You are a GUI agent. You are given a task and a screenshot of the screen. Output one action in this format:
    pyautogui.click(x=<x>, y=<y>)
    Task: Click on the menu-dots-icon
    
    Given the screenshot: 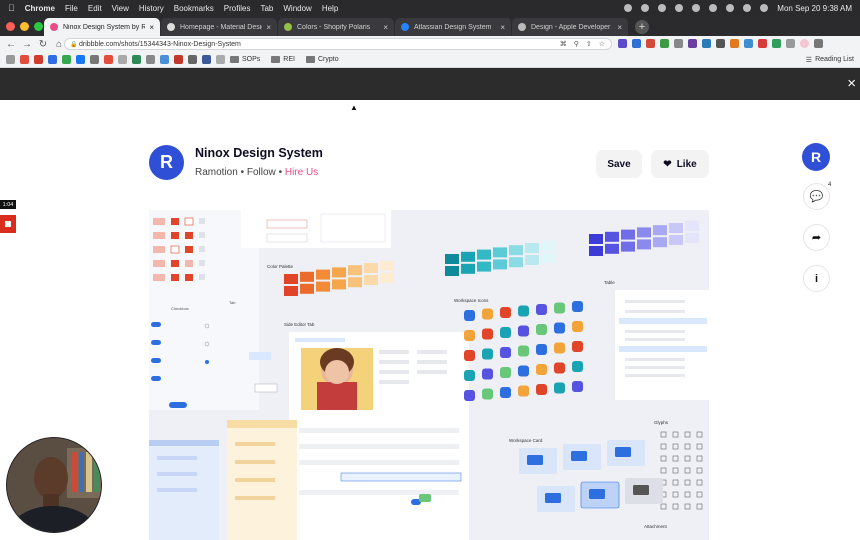 What is the action you would take?
    pyautogui.click(x=818, y=43)
    